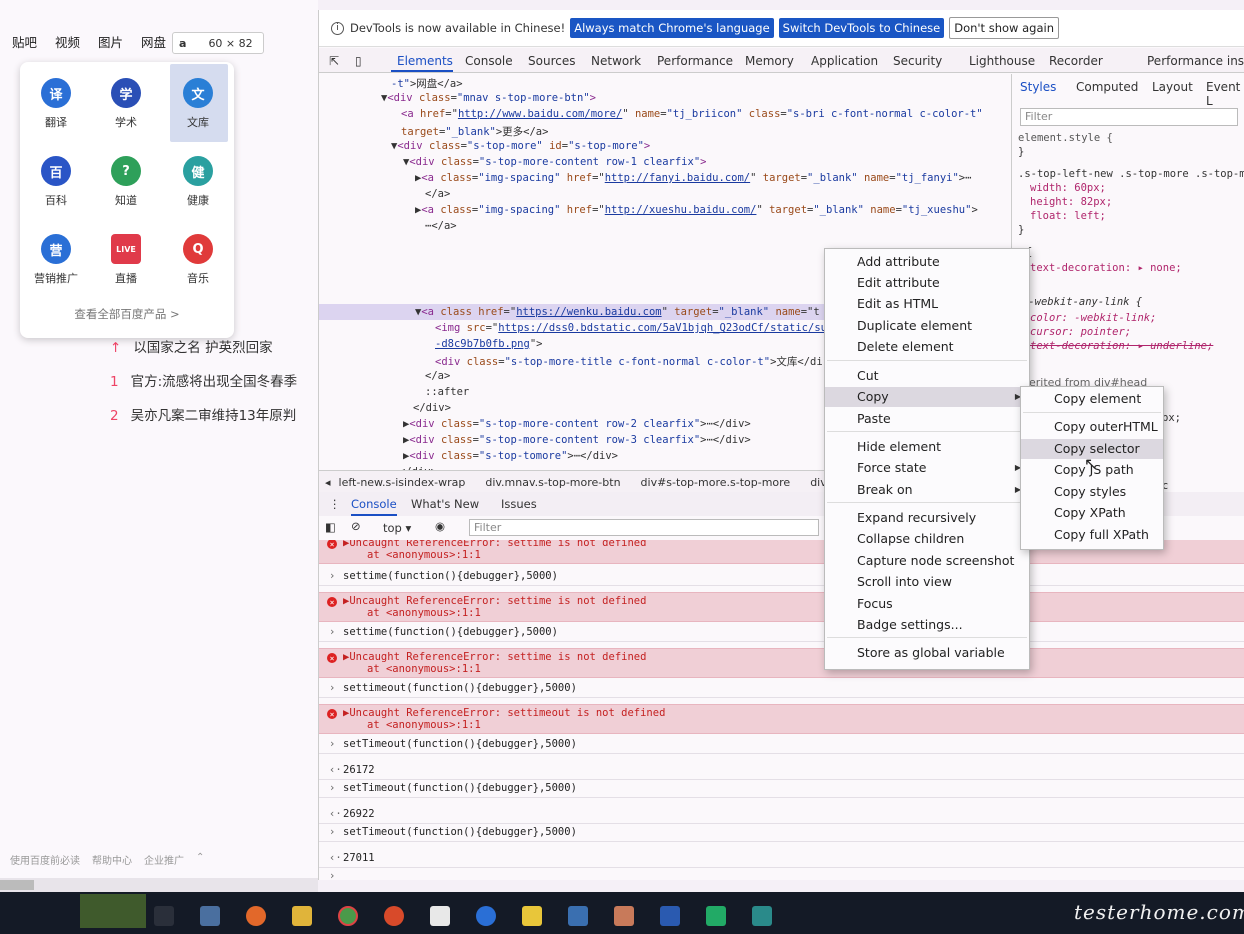  I want to click on submenu-item-copy-outerhtml: Copy outerHTML, so click(1092, 427).